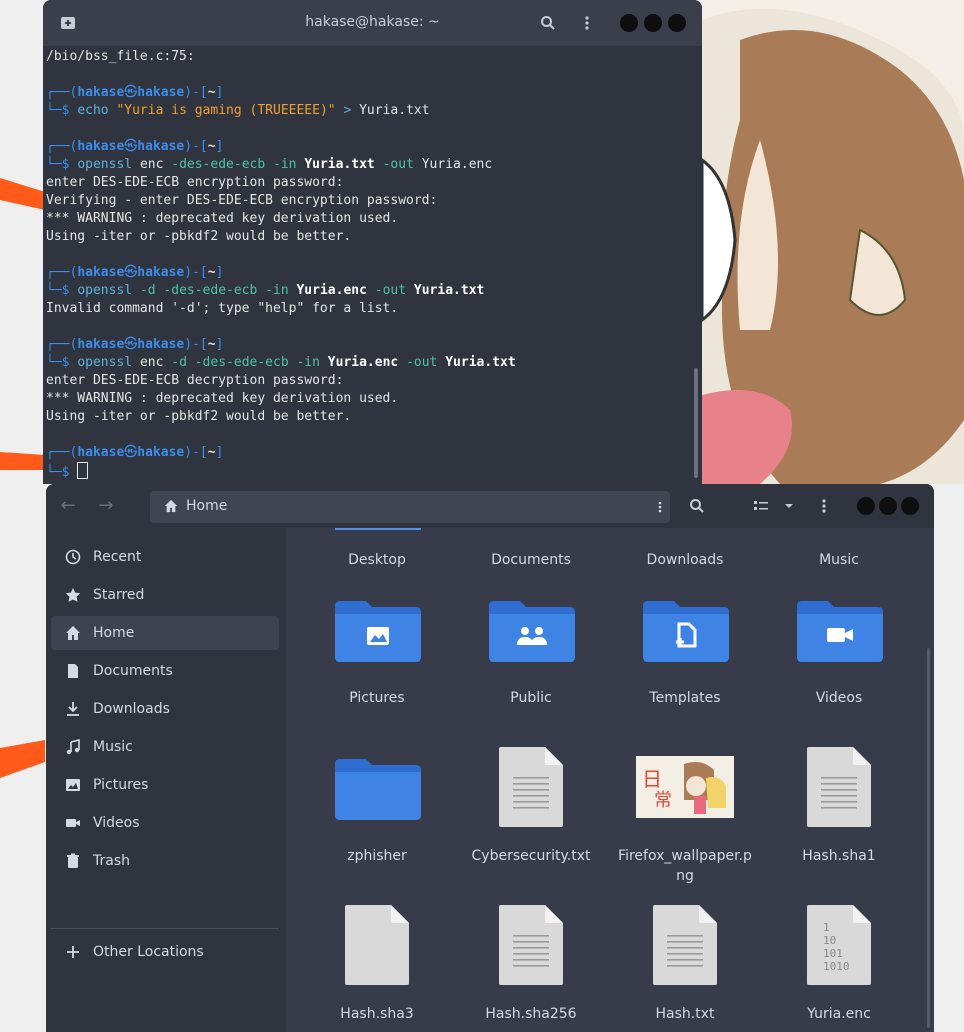 The image size is (964, 1032). Describe the element at coordinates (116, 823) in the screenshot. I see `sidebar-item-label: Videos` at that location.